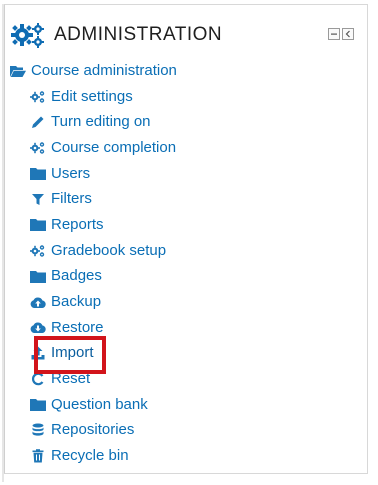 The width and height of the screenshot is (378, 485). What do you see at coordinates (185, 122) in the screenshot?
I see `tree-item-turn-editing-on: Turn editing on` at bounding box center [185, 122].